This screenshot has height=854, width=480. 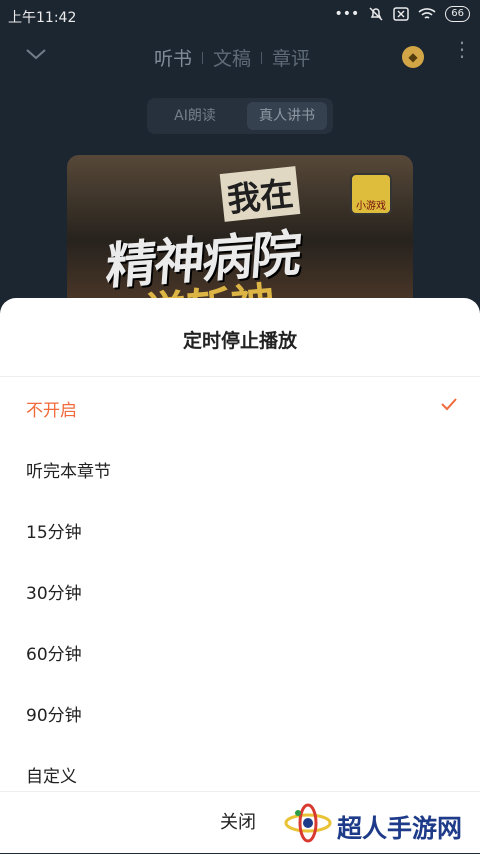 What do you see at coordinates (400, 828) in the screenshot?
I see `watermark-text: 超人手游网` at bounding box center [400, 828].